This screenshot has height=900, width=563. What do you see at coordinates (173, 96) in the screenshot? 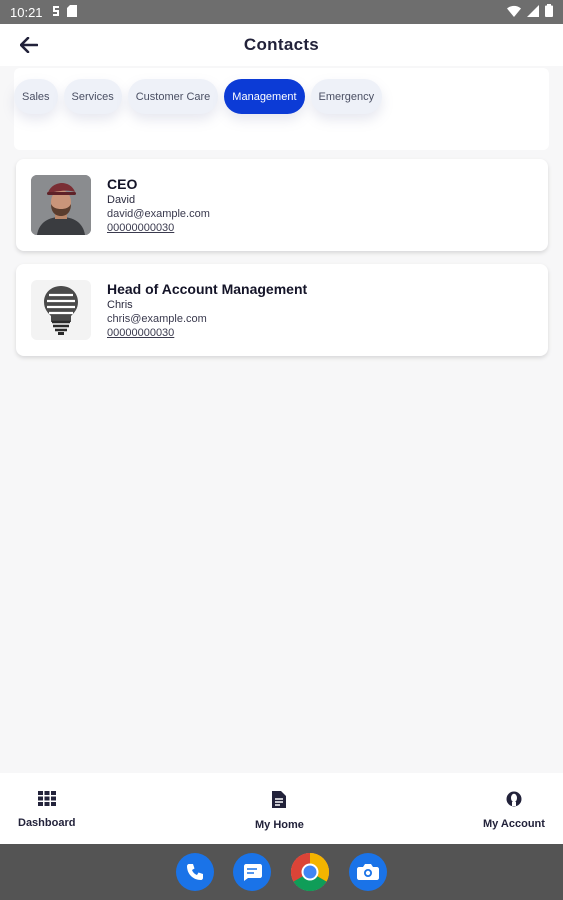
I see `tab-customer-care: Customer Care` at bounding box center [173, 96].